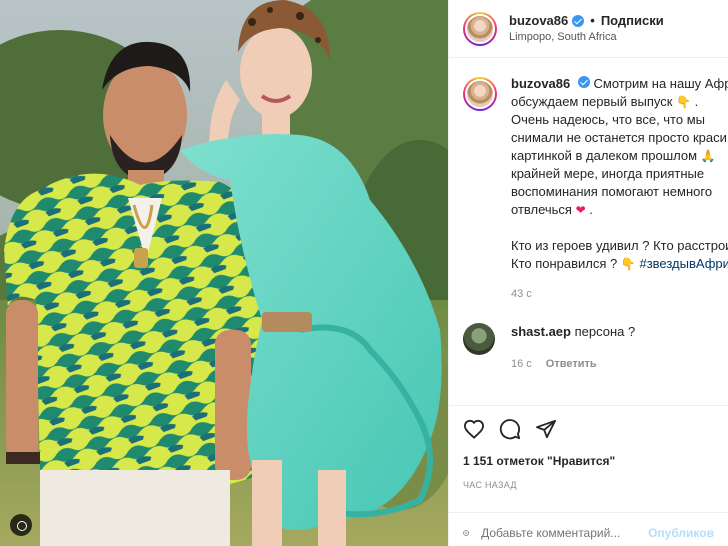 The width and height of the screenshot is (728, 546). Describe the element at coordinates (571, 364) in the screenshot. I see `reply-button: Ответить` at that location.